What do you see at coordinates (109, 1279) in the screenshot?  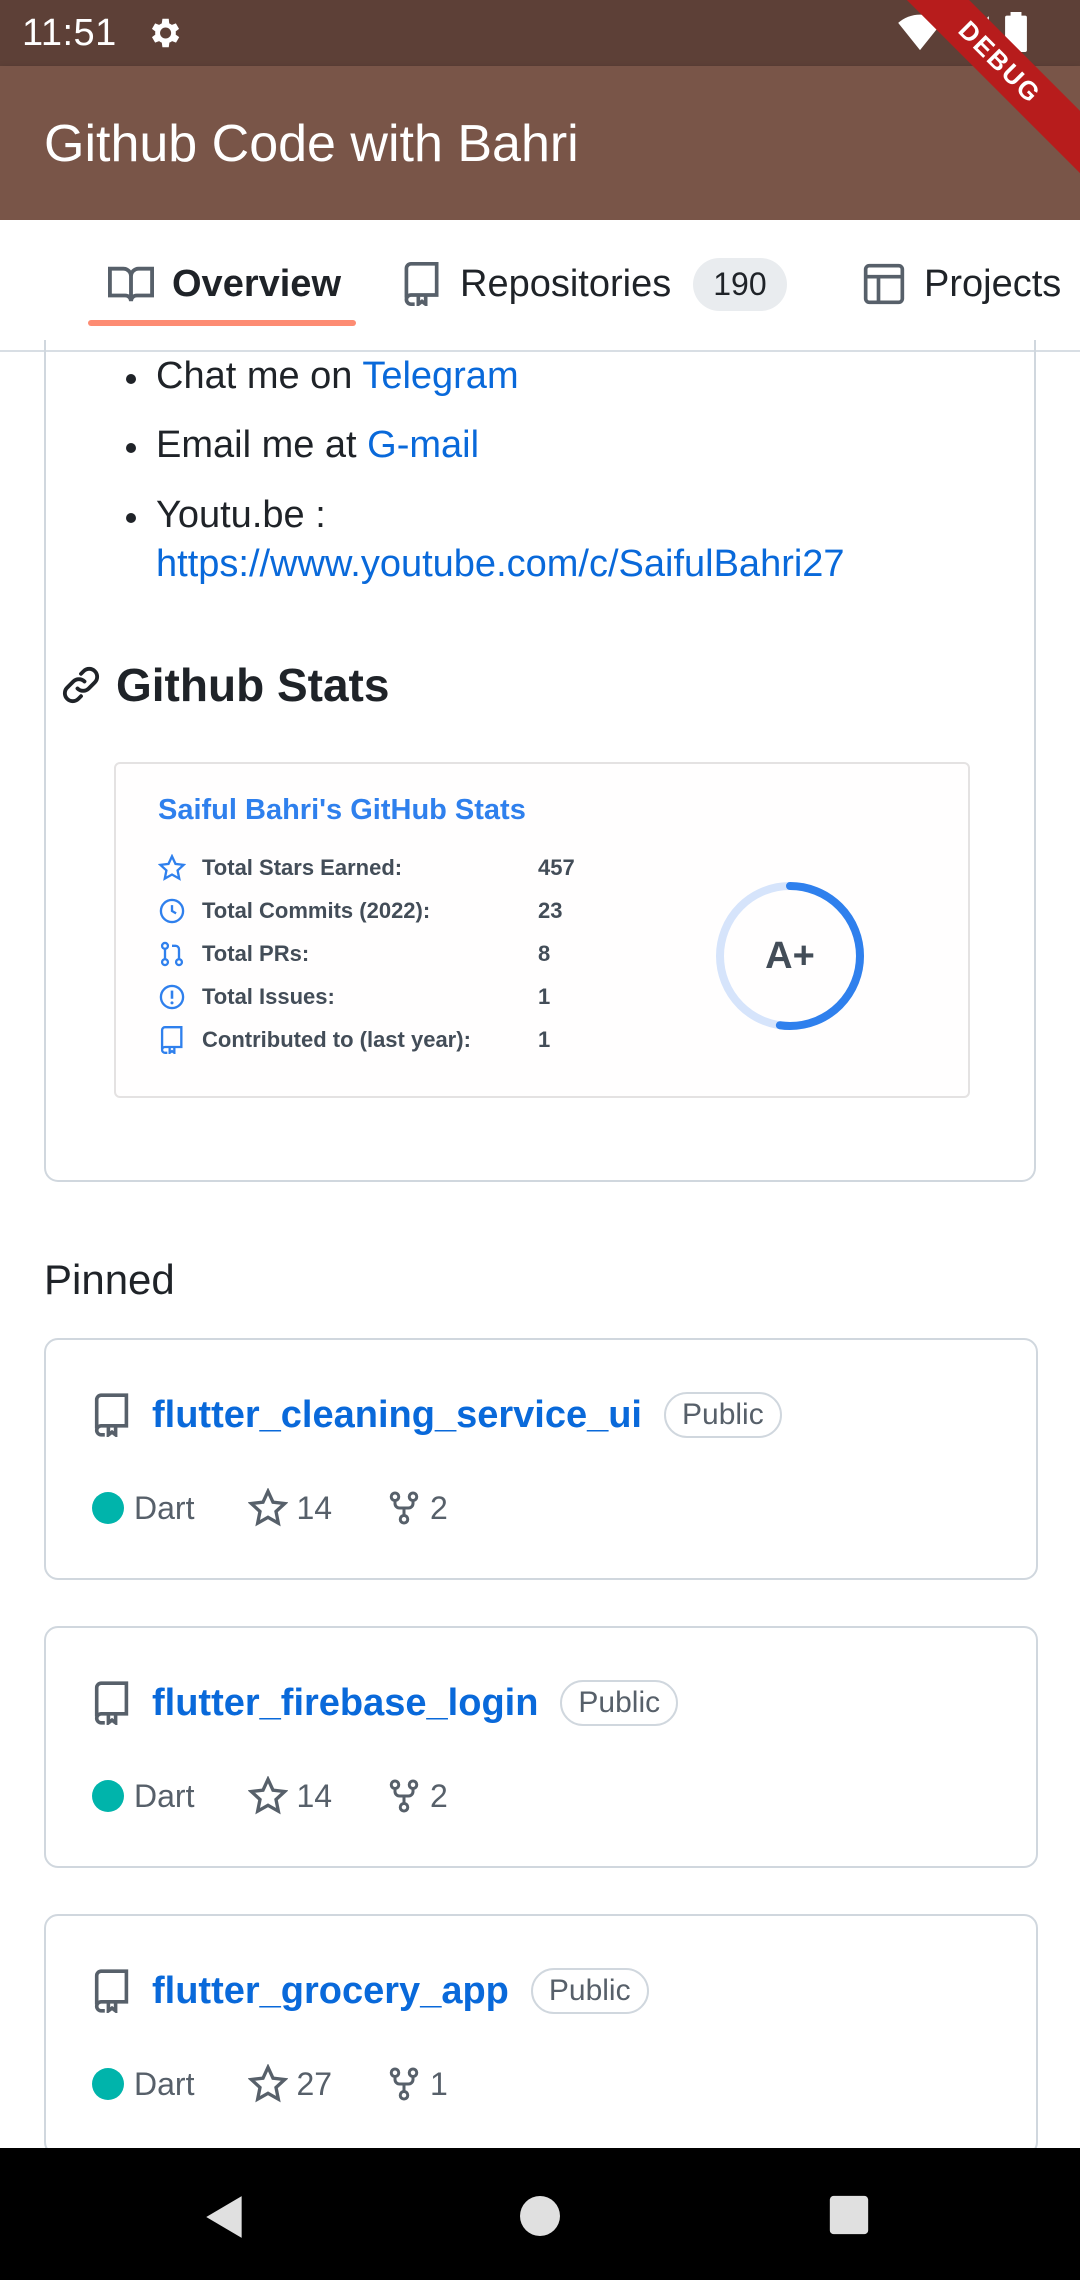 I see `pinned-heading: Pinned` at bounding box center [109, 1279].